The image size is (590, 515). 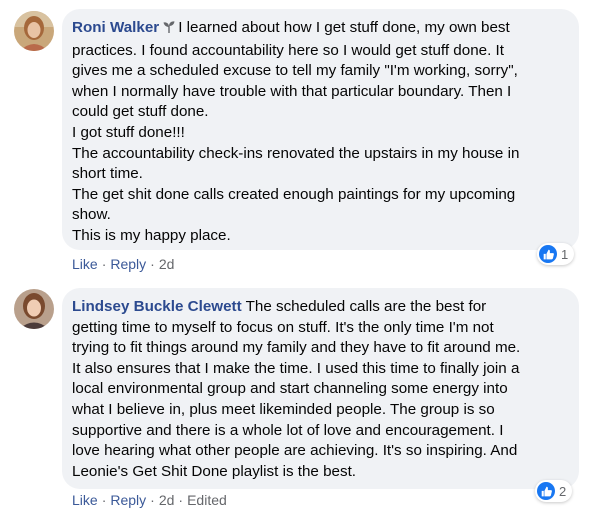 What do you see at coordinates (151, 235) in the screenshot?
I see `comment-line: This is my happy place.` at bounding box center [151, 235].